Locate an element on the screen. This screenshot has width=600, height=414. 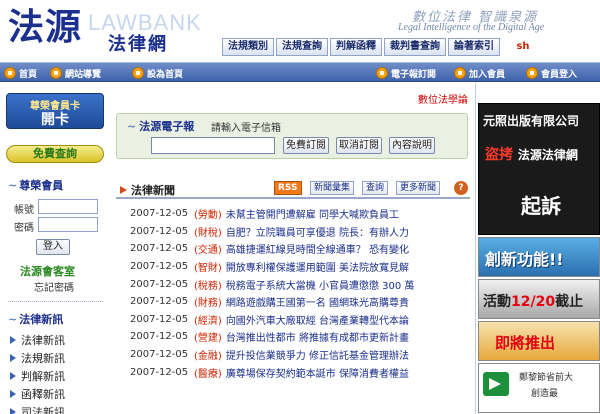
epaper-email-input is located at coordinates (213, 145).